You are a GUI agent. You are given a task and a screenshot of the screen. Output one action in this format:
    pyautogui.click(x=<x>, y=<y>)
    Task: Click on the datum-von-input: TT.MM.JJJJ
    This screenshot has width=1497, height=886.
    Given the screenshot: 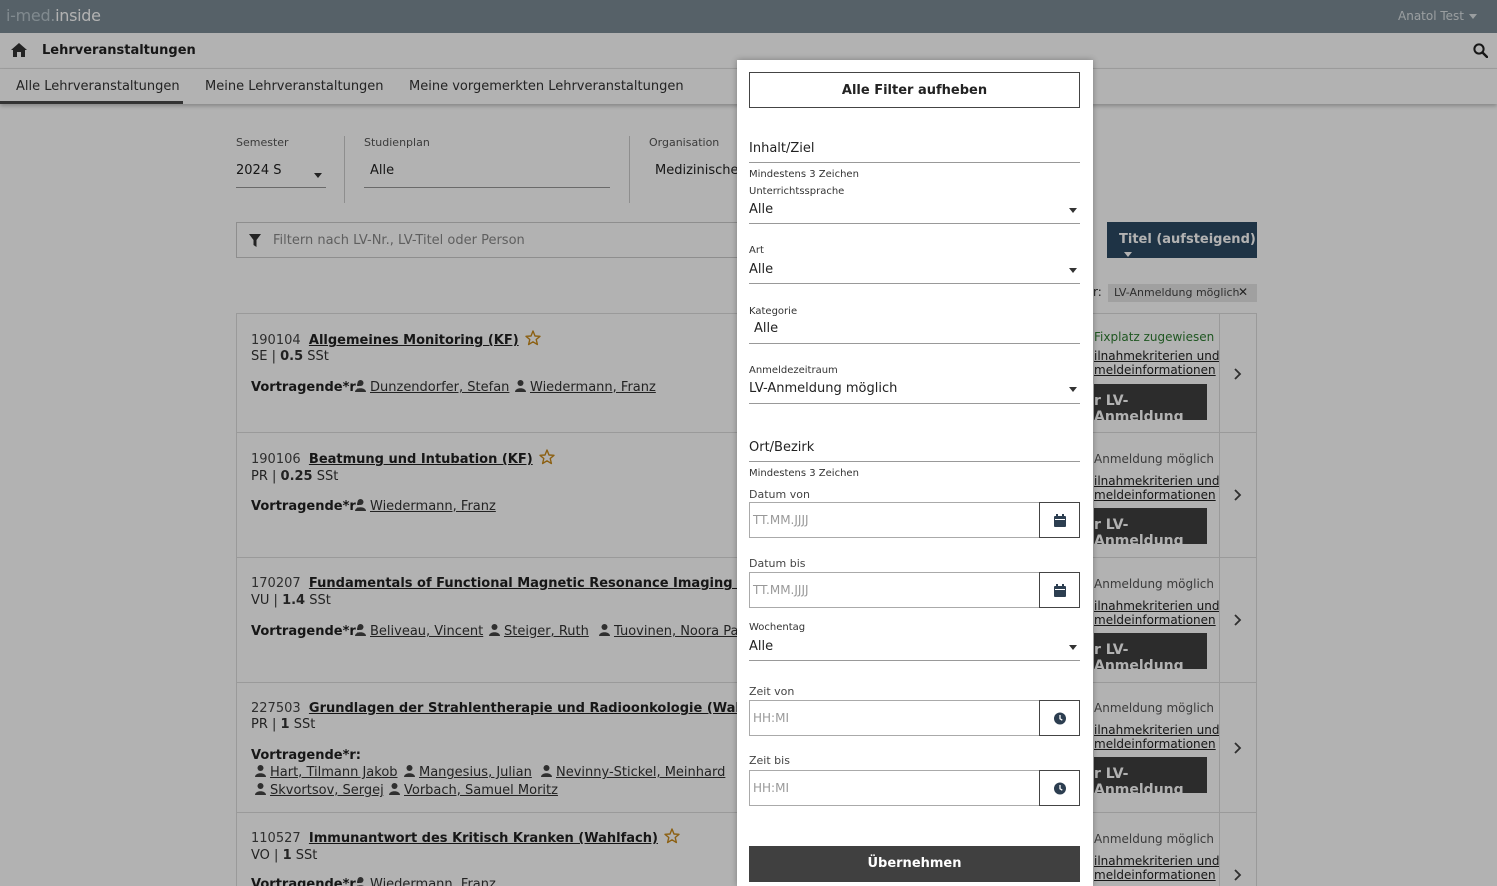 What is the action you would take?
    pyautogui.click(x=894, y=520)
    